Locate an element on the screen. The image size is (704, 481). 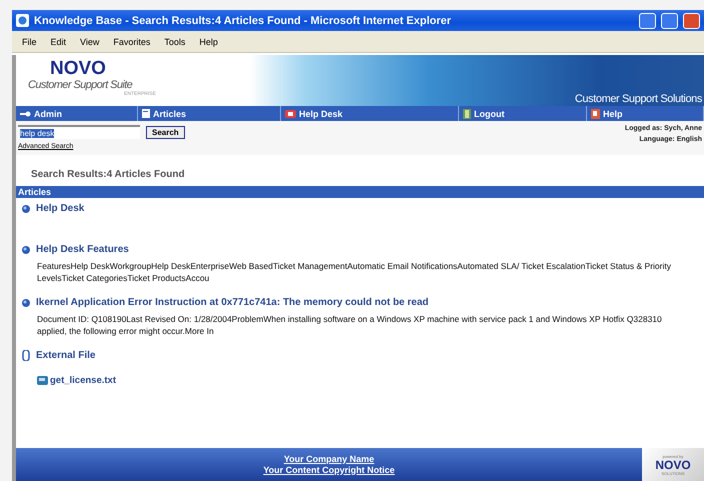
key-icon is located at coordinates (25, 113).